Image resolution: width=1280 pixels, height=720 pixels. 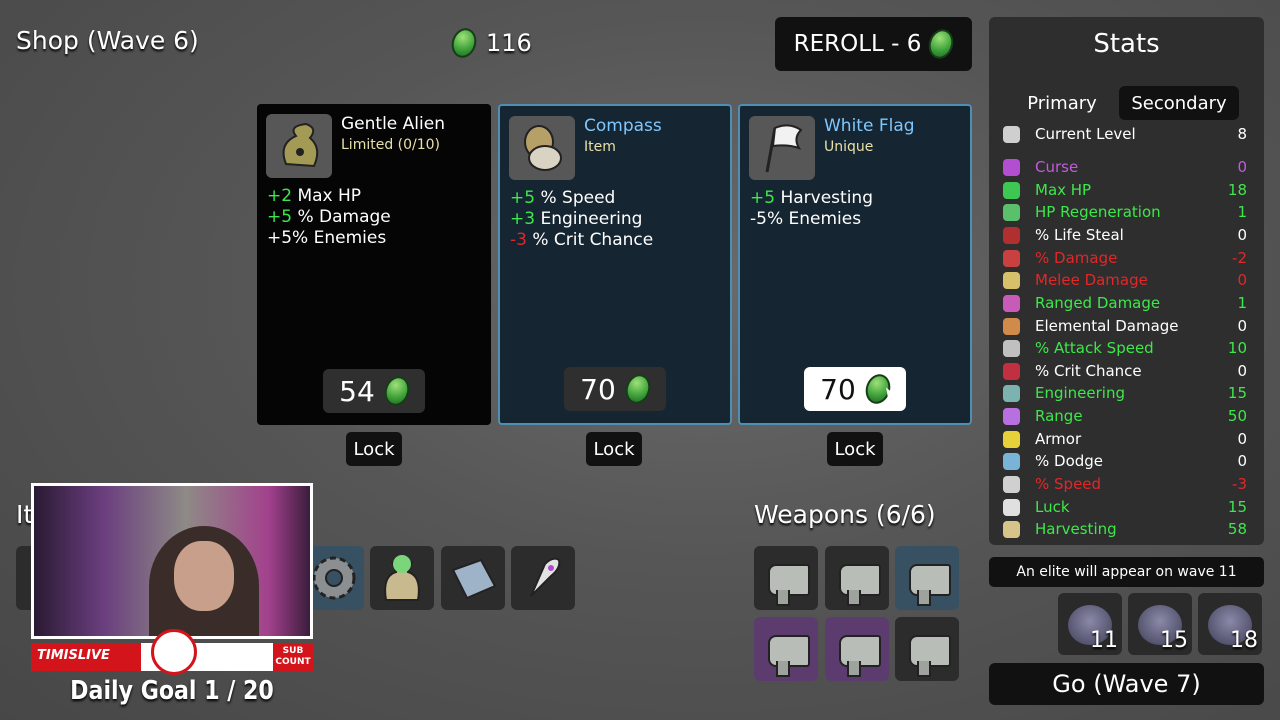 What do you see at coordinates (107, 40) in the screenshot?
I see `shop-title: Shop (Wave 6)` at bounding box center [107, 40].